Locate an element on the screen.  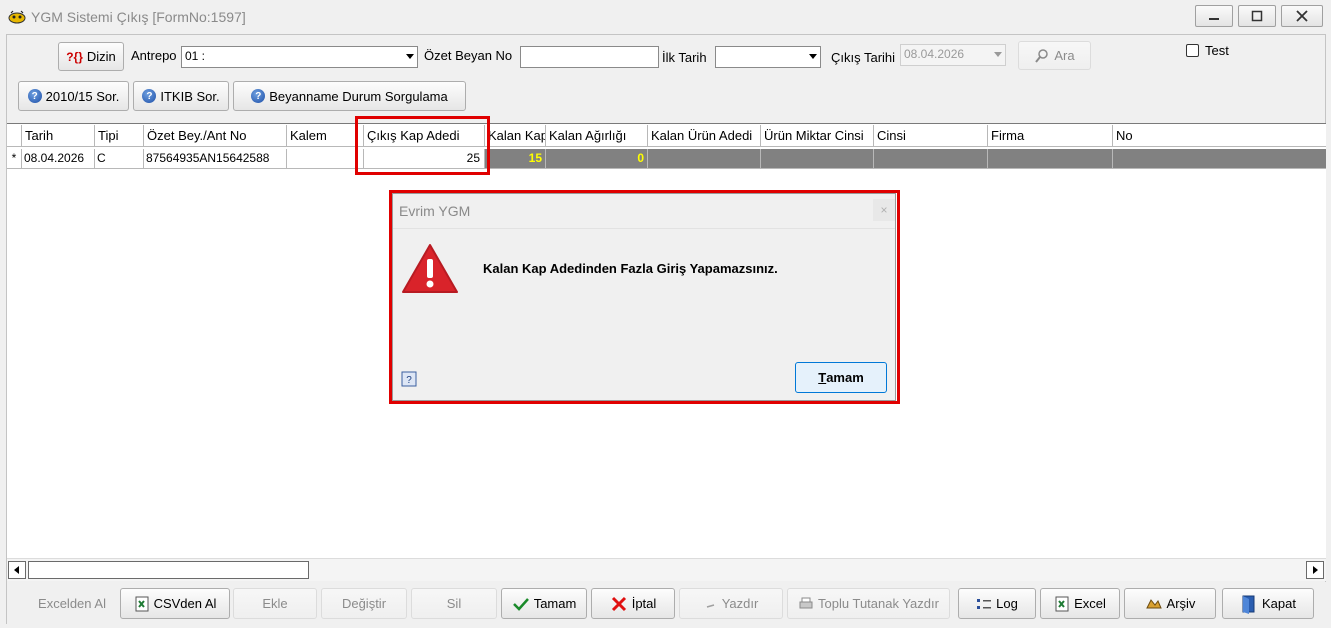
log-button: Log is located at coordinates (997, 603).